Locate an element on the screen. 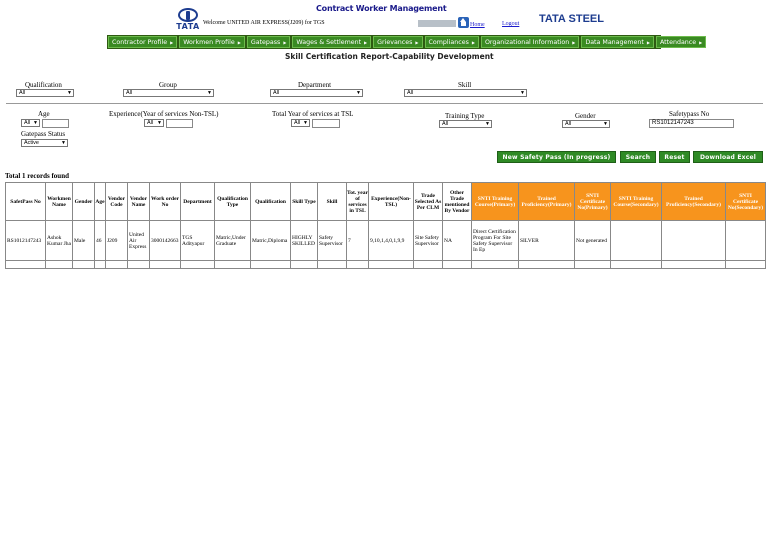 The height and width of the screenshot is (543, 768). column-header: Tot. year of services in TSL is located at coordinates (357, 201).